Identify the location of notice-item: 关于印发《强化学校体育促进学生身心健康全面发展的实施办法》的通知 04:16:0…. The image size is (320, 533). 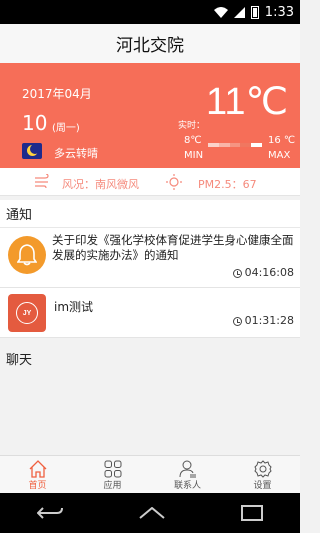
(150, 258).